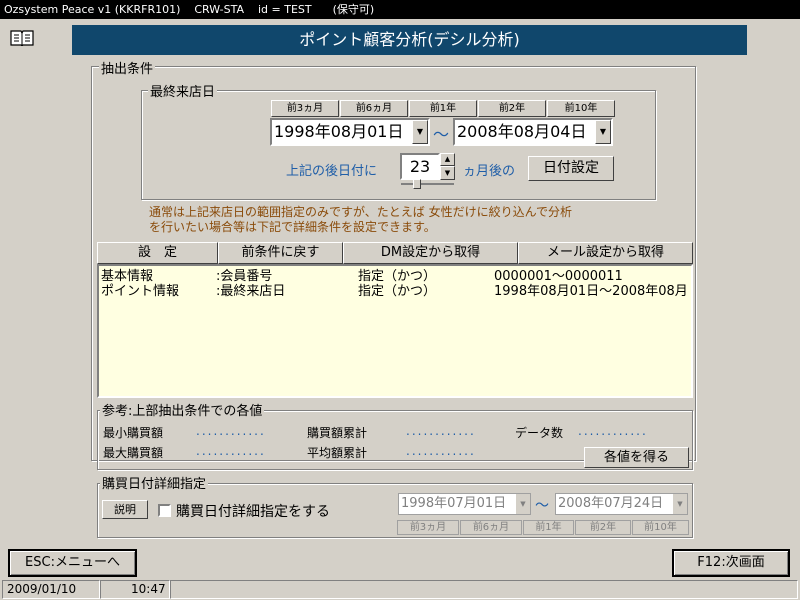  Describe the element at coordinates (51, 589) in the screenshot. I see `status-date: 2009/01/10` at that location.